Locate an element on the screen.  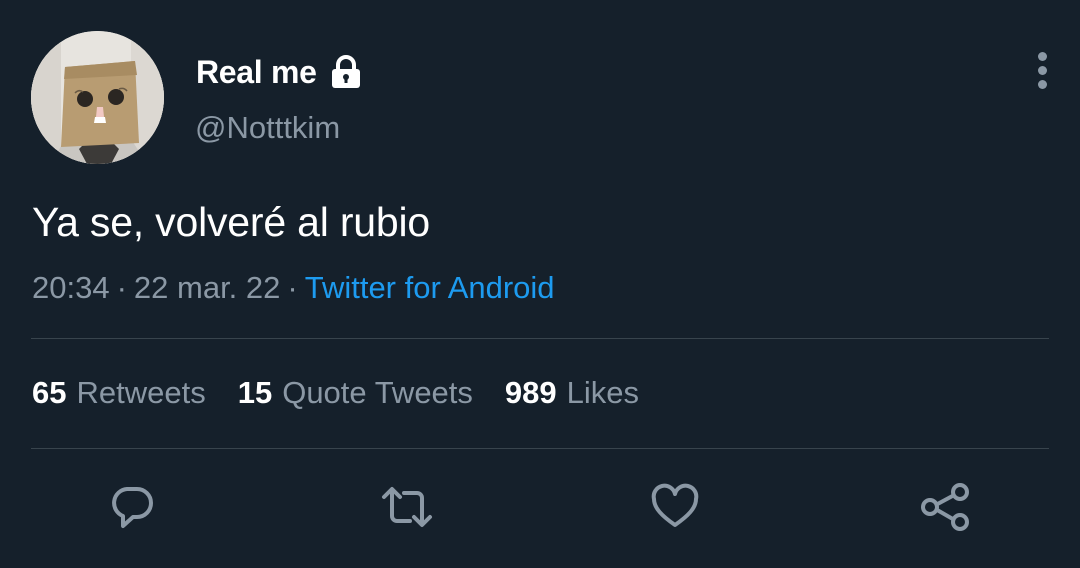
reply-button is located at coordinates (132, 507).